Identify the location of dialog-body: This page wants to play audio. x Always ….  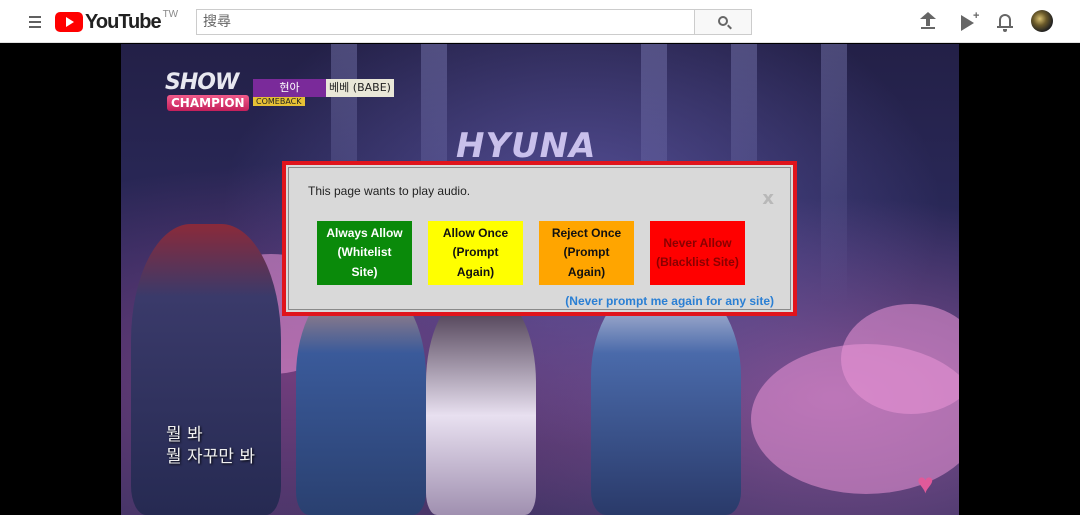
(539, 238).